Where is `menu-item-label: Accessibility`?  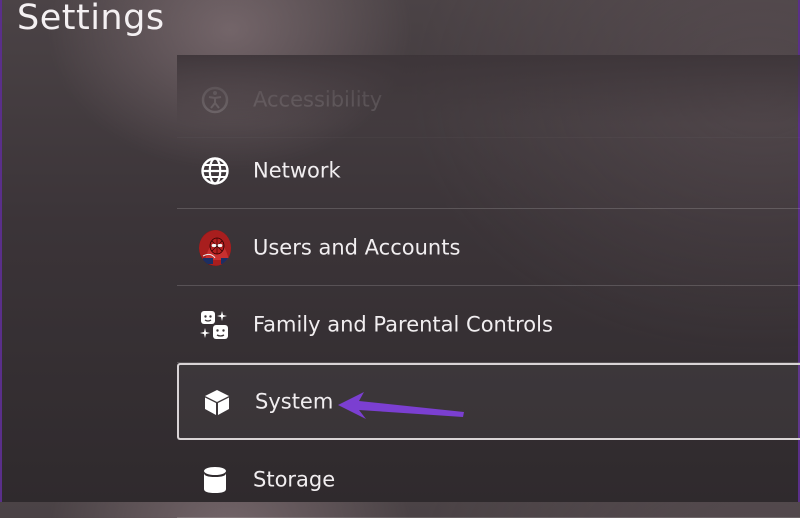 menu-item-label: Accessibility is located at coordinates (318, 99).